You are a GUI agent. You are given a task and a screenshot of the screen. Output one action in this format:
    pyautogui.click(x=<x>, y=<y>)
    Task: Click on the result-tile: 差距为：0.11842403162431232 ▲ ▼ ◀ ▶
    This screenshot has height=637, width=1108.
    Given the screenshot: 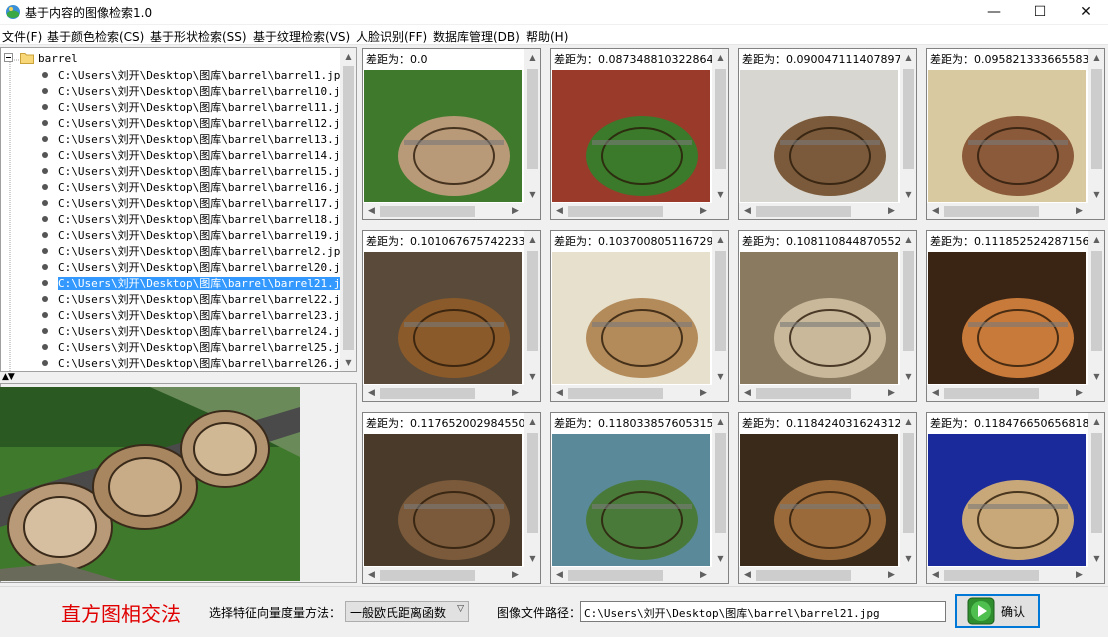 What is the action you would take?
    pyautogui.click(x=827, y=498)
    